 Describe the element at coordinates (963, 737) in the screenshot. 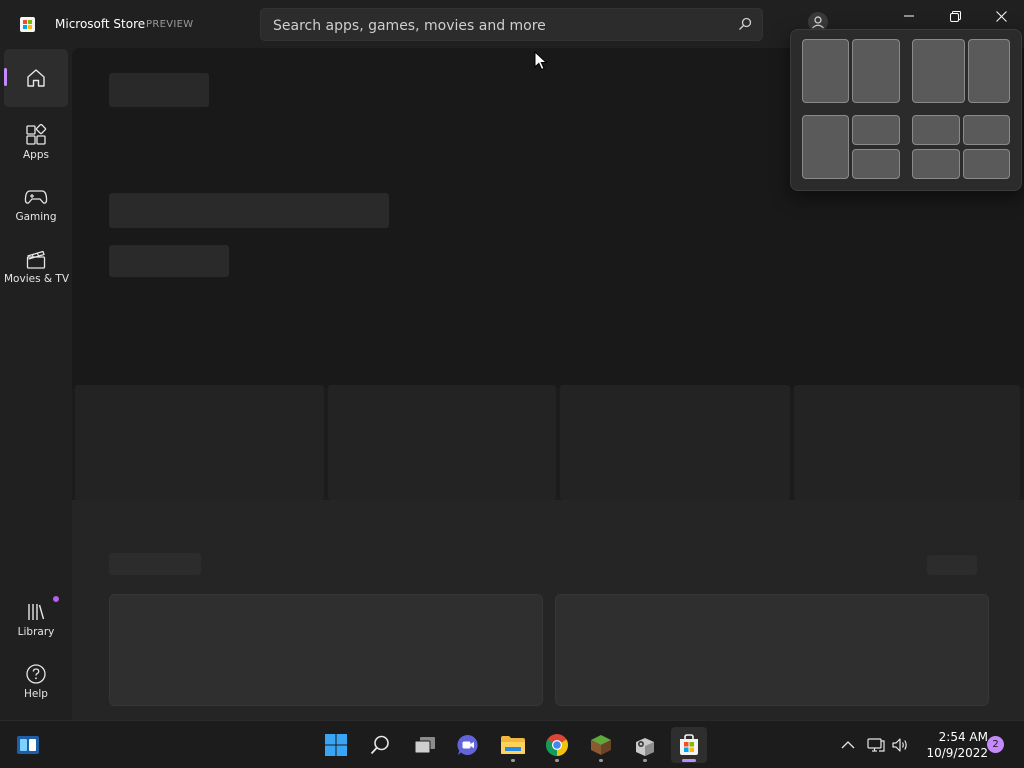

I see `clock-time: 2:54 AM` at that location.